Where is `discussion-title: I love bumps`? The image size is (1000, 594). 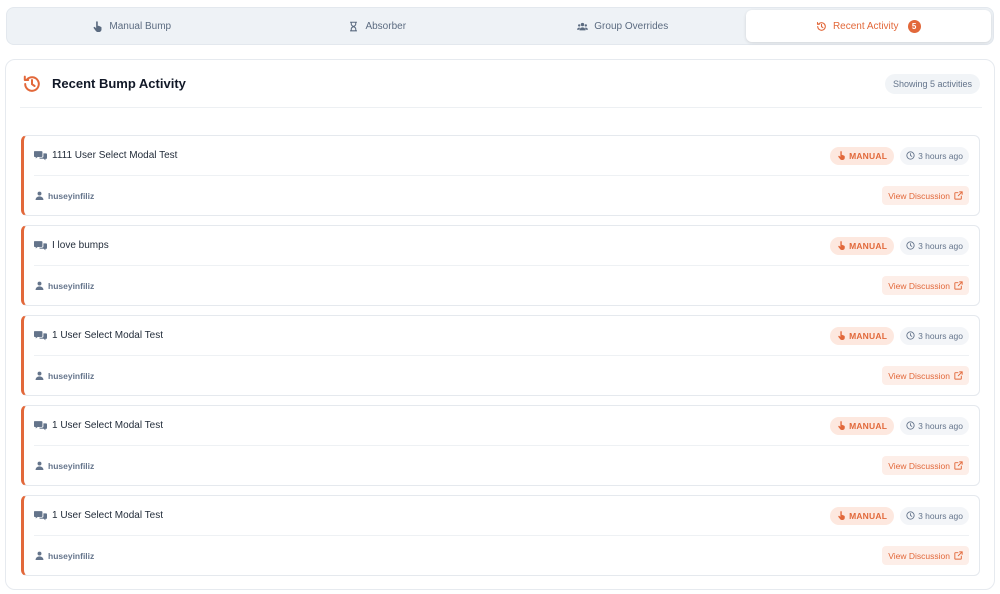 discussion-title: I love bumps is located at coordinates (80, 245).